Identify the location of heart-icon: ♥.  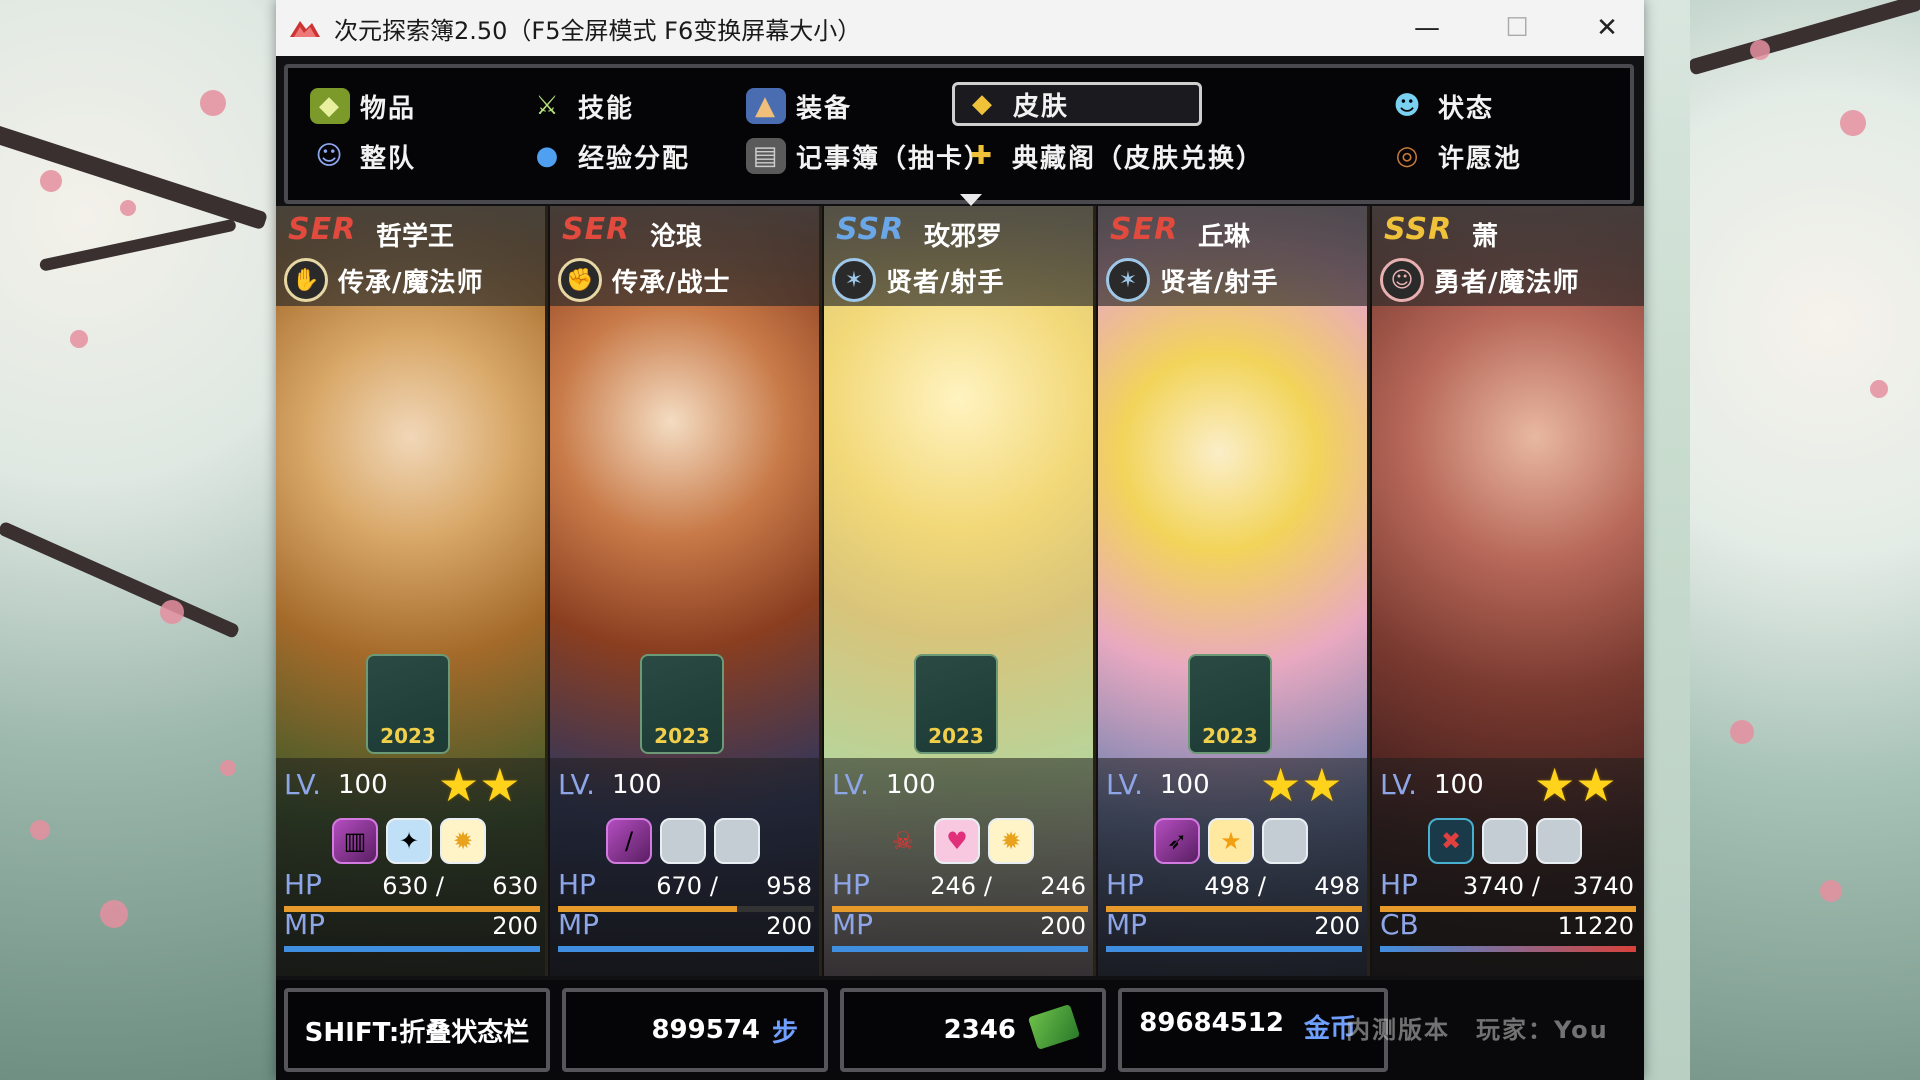
(957, 841).